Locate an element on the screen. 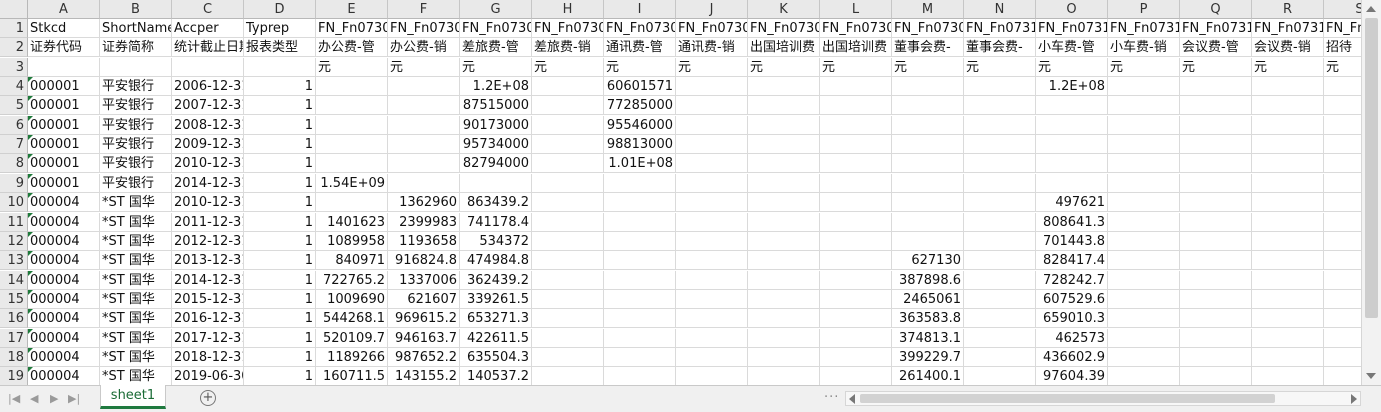 The image size is (1381, 412). cell-i13 is located at coordinates (640, 260).